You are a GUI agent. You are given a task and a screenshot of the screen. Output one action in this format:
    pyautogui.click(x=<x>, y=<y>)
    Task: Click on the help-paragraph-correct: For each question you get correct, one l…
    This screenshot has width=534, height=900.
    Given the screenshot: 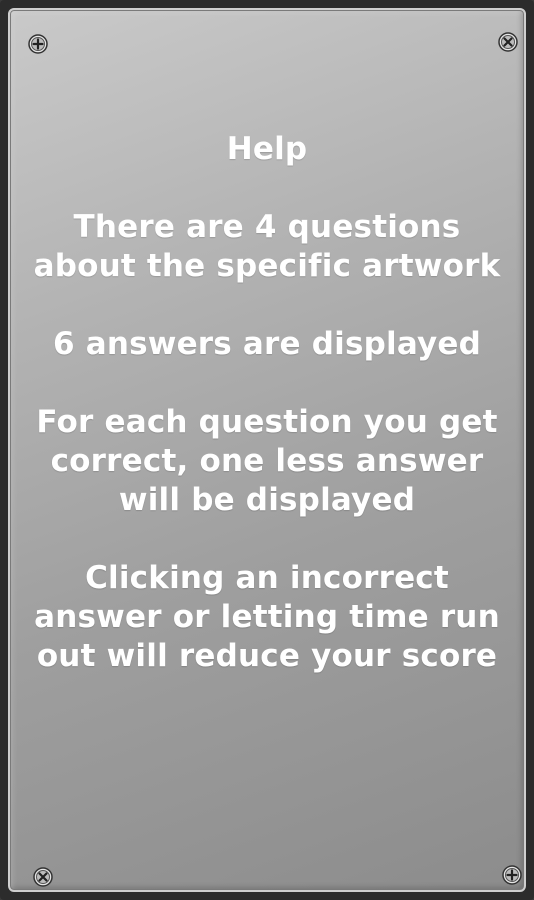 What is the action you would take?
    pyautogui.click(x=267, y=461)
    